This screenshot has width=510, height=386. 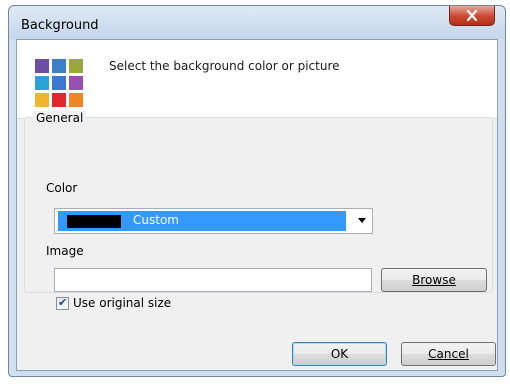 I want to click on chevron-down-icon, so click(x=362, y=220).